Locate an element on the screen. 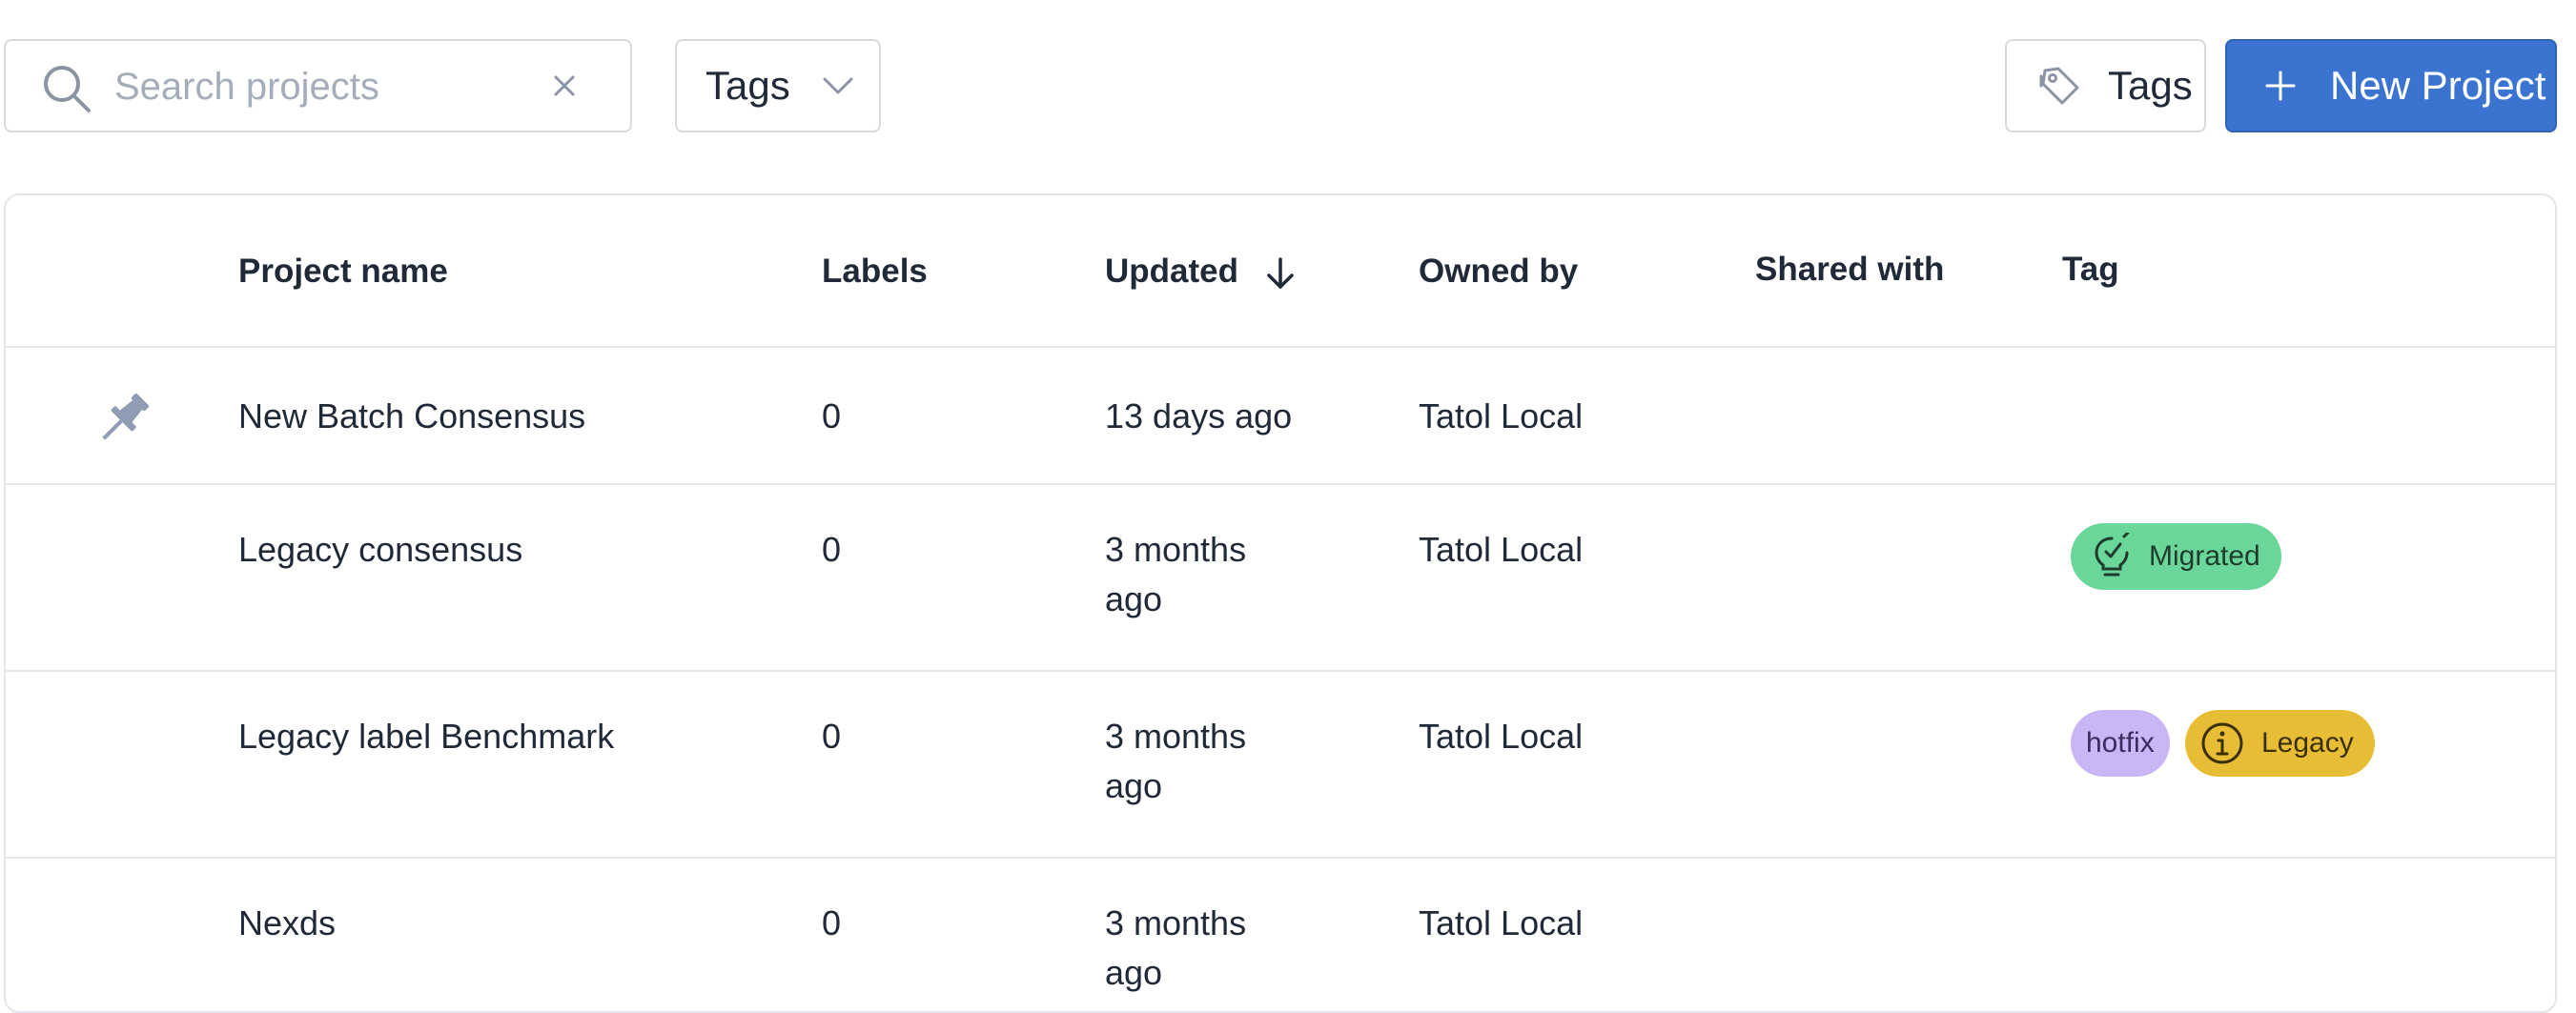  search-box is located at coordinates (318, 85).